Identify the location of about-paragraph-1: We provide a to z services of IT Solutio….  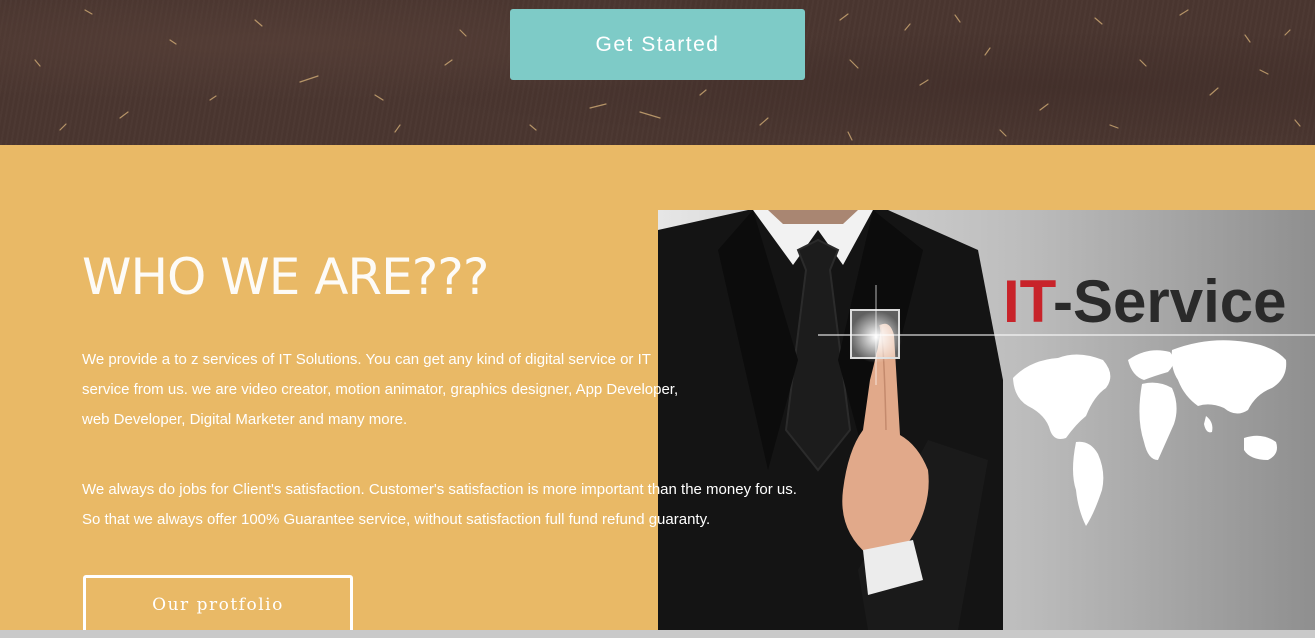
(380, 389).